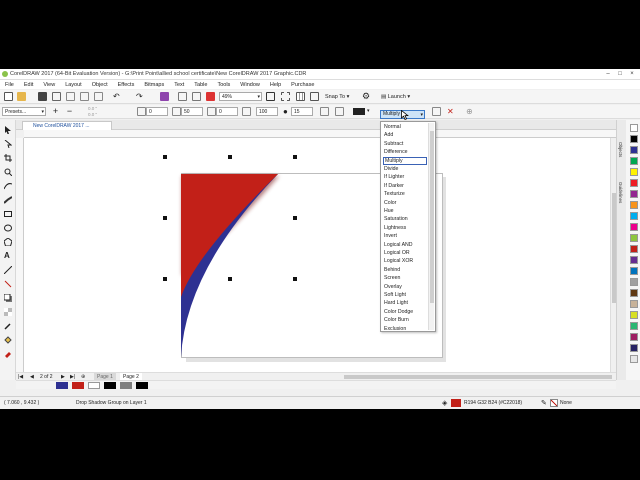 Image resolution: width=640 pixels, height=480 pixels. I want to click on freehand-tool-icon, so click(8, 186).